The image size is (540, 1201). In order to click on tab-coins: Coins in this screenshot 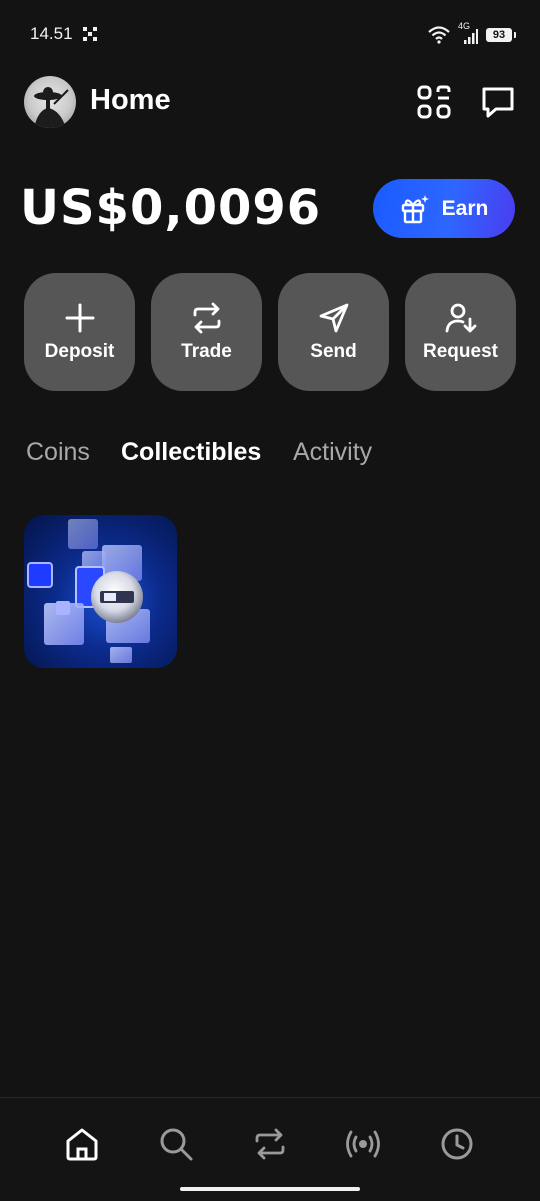, I will do `click(58, 452)`.